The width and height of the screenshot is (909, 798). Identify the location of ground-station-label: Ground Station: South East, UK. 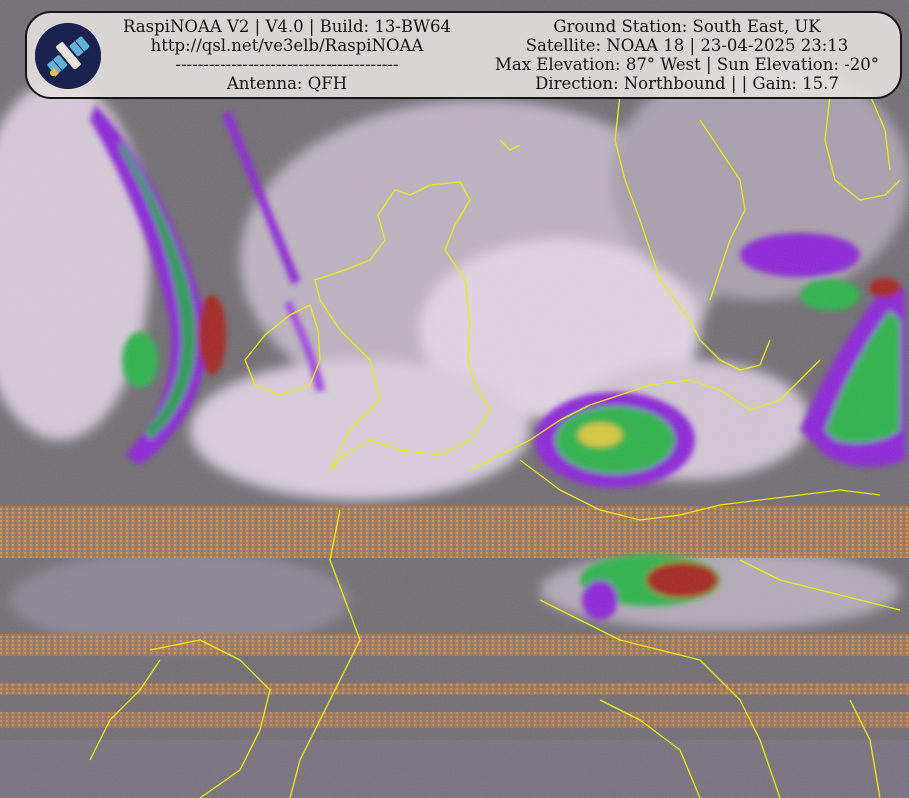
(687, 26).